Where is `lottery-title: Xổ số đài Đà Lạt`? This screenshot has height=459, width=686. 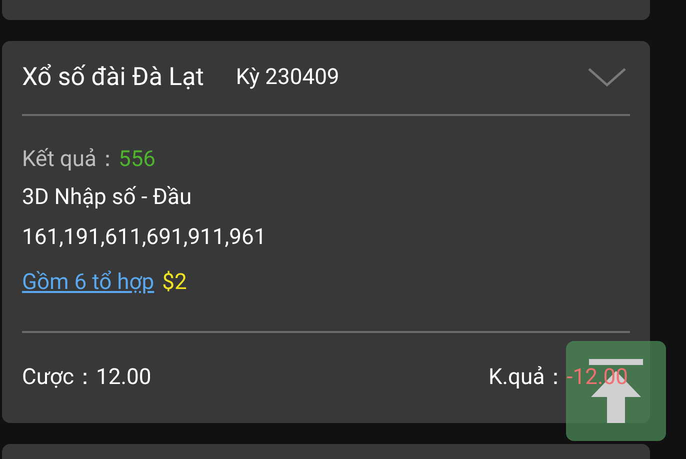
lottery-title: Xổ số đài Đà Lạt is located at coordinates (113, 78).